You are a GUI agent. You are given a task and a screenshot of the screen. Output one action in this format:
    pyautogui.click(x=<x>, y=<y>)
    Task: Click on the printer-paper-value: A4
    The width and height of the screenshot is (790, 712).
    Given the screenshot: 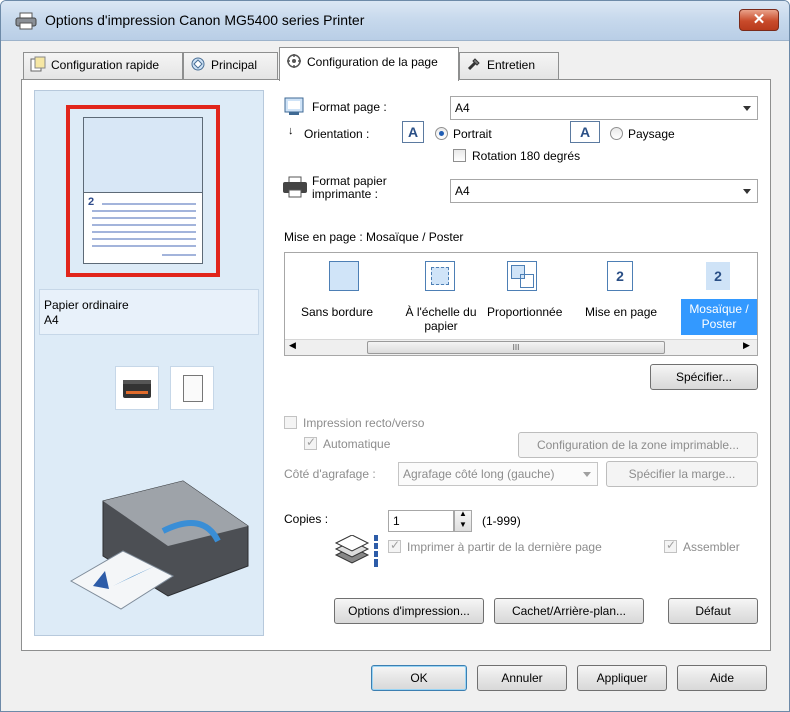 What is the action you would take?
    pyautogui.click(x=462, y=191)
    